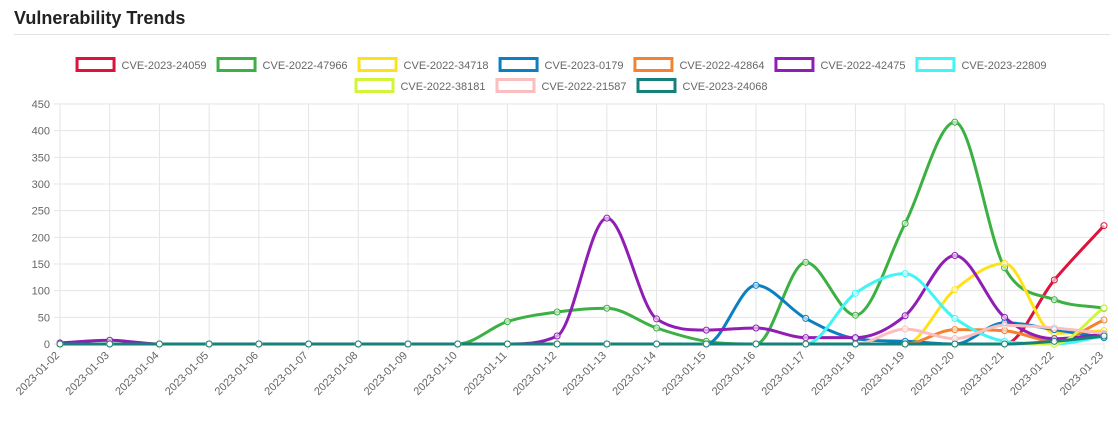  I want to click on legend-label: CVE-2023-24059, so click(164, 66).